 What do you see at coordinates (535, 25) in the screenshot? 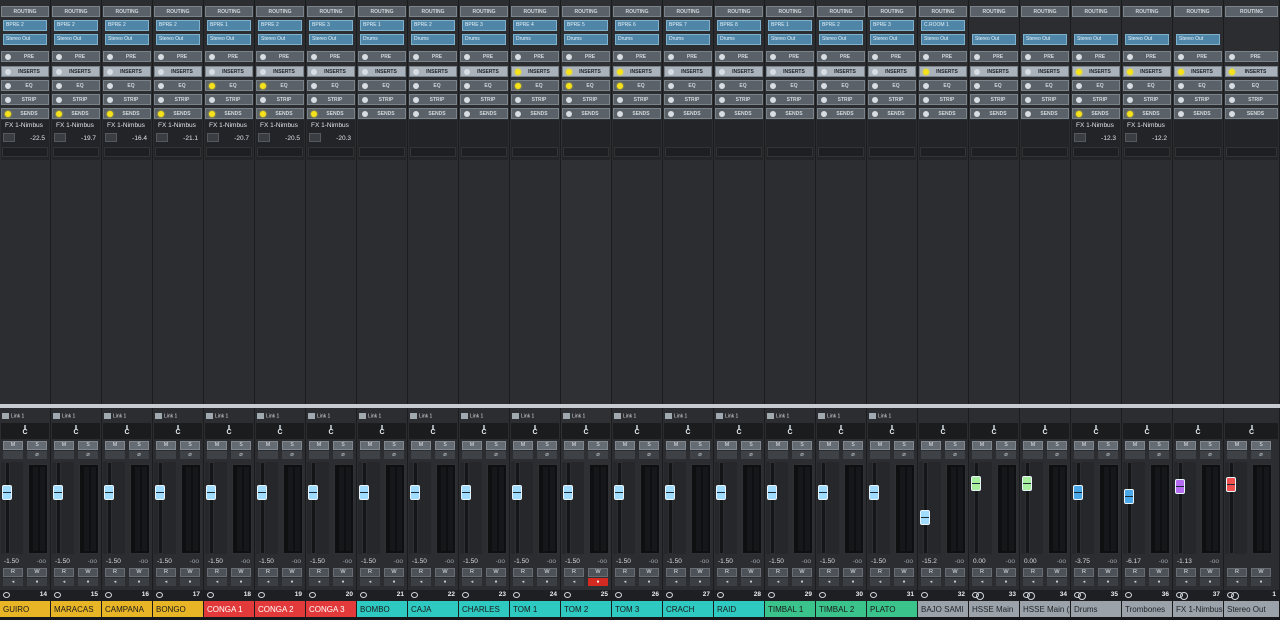
I see `input-routing-field: BPRE 4` at bounding box center [535, 25].